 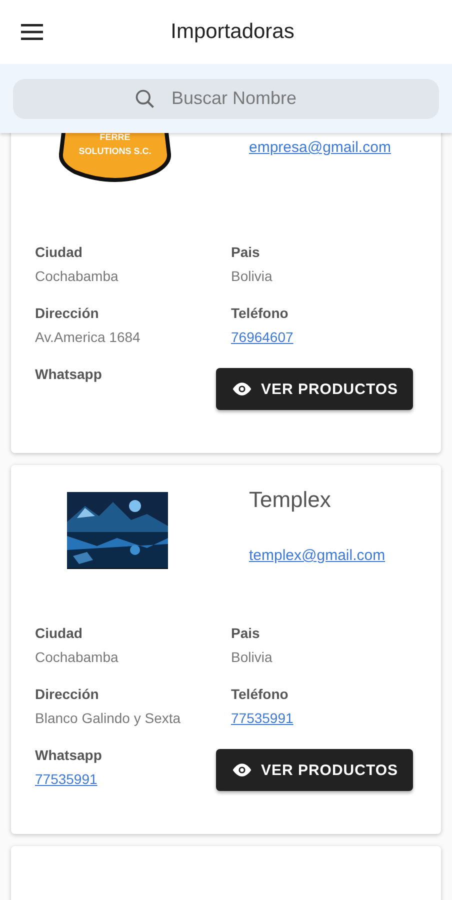 I want to click on email-link: templex@gmail.com, so click(x=317, y=555).